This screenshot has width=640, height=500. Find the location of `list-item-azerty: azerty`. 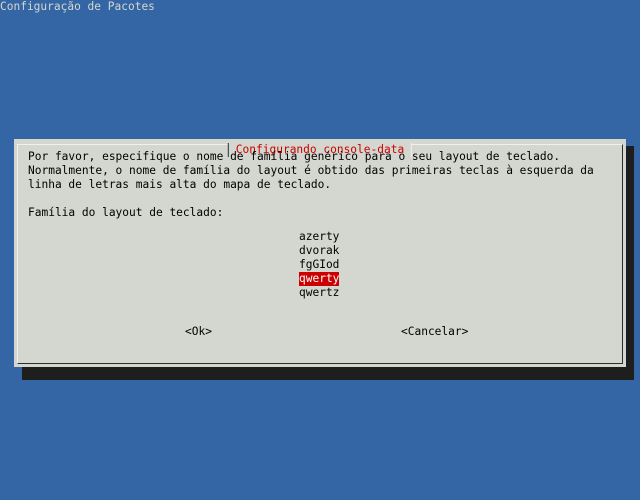

list-item-azerty: azerty is located at coordinates (319, 237).